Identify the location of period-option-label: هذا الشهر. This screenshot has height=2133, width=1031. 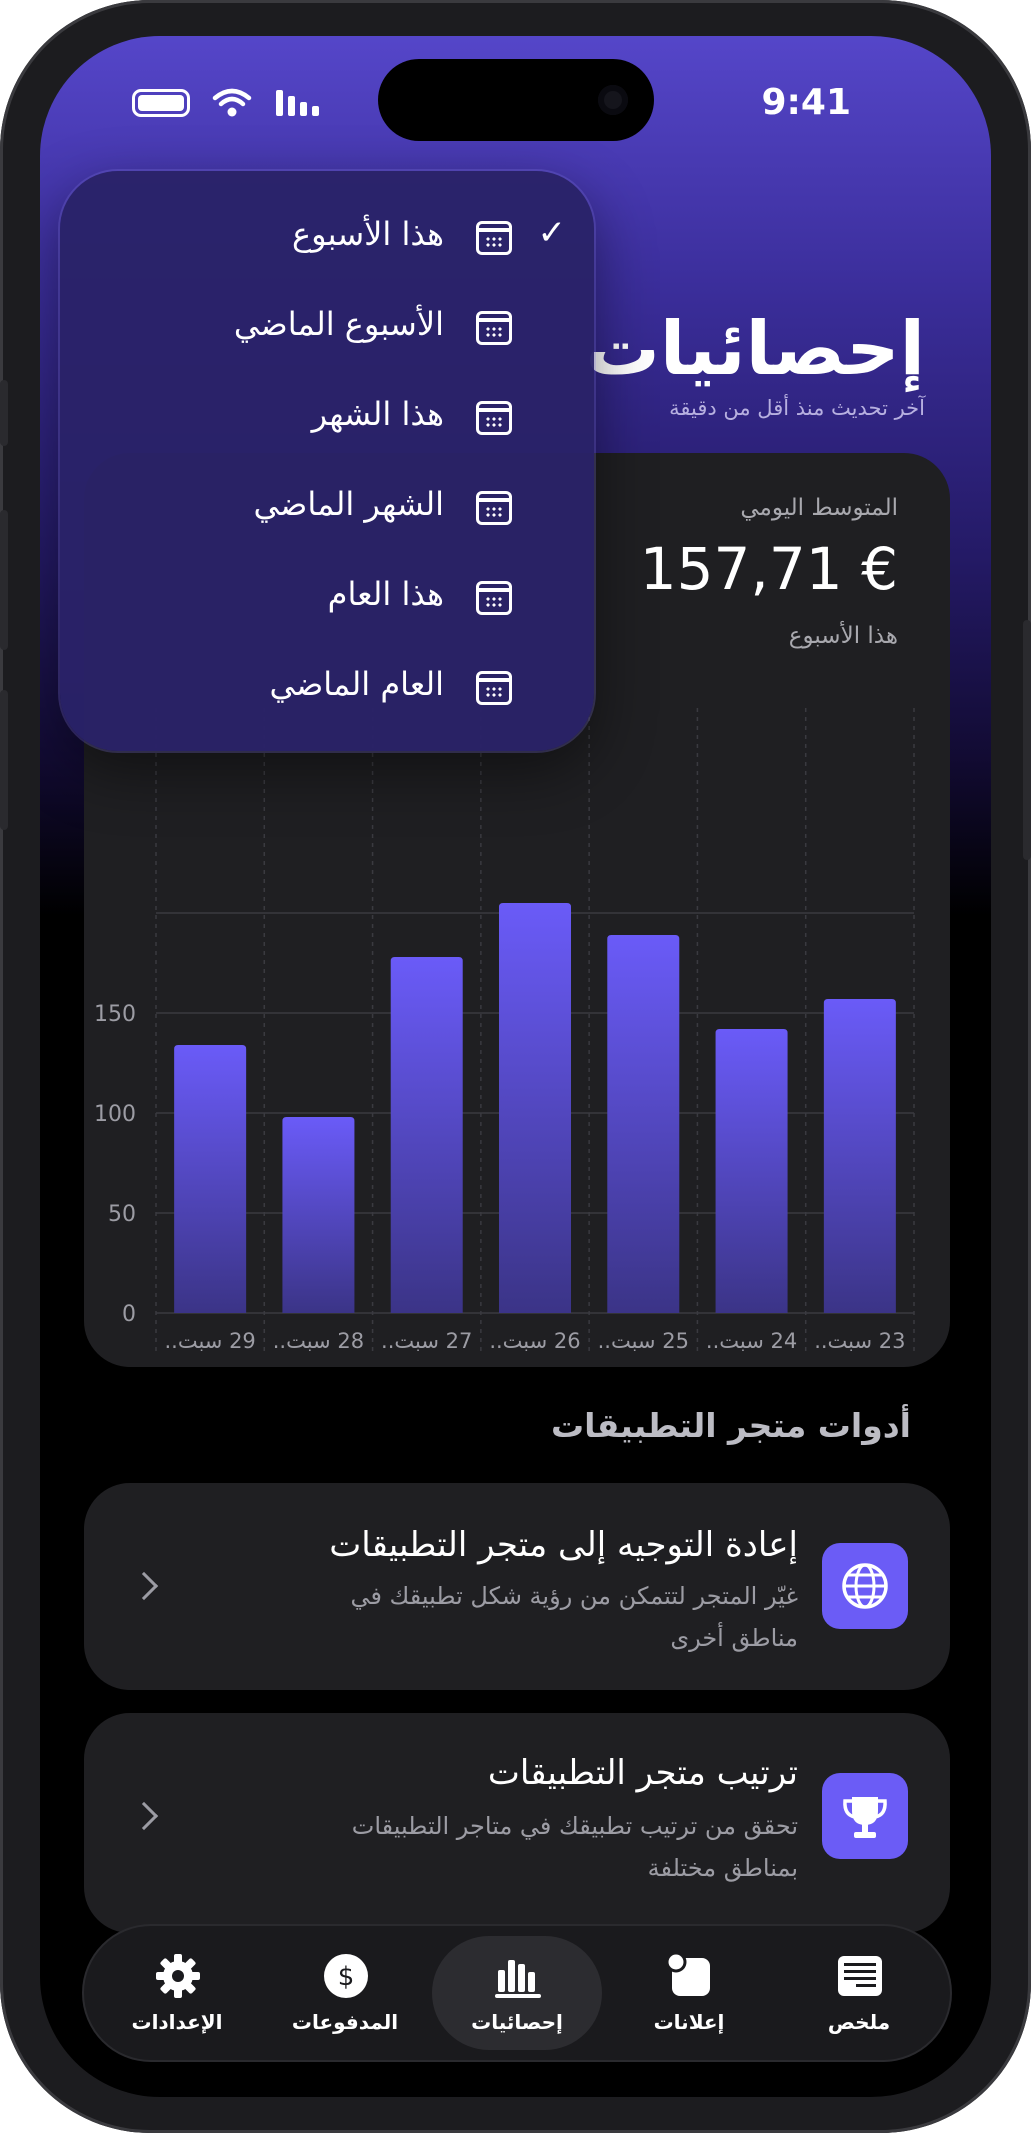
(377, 414).